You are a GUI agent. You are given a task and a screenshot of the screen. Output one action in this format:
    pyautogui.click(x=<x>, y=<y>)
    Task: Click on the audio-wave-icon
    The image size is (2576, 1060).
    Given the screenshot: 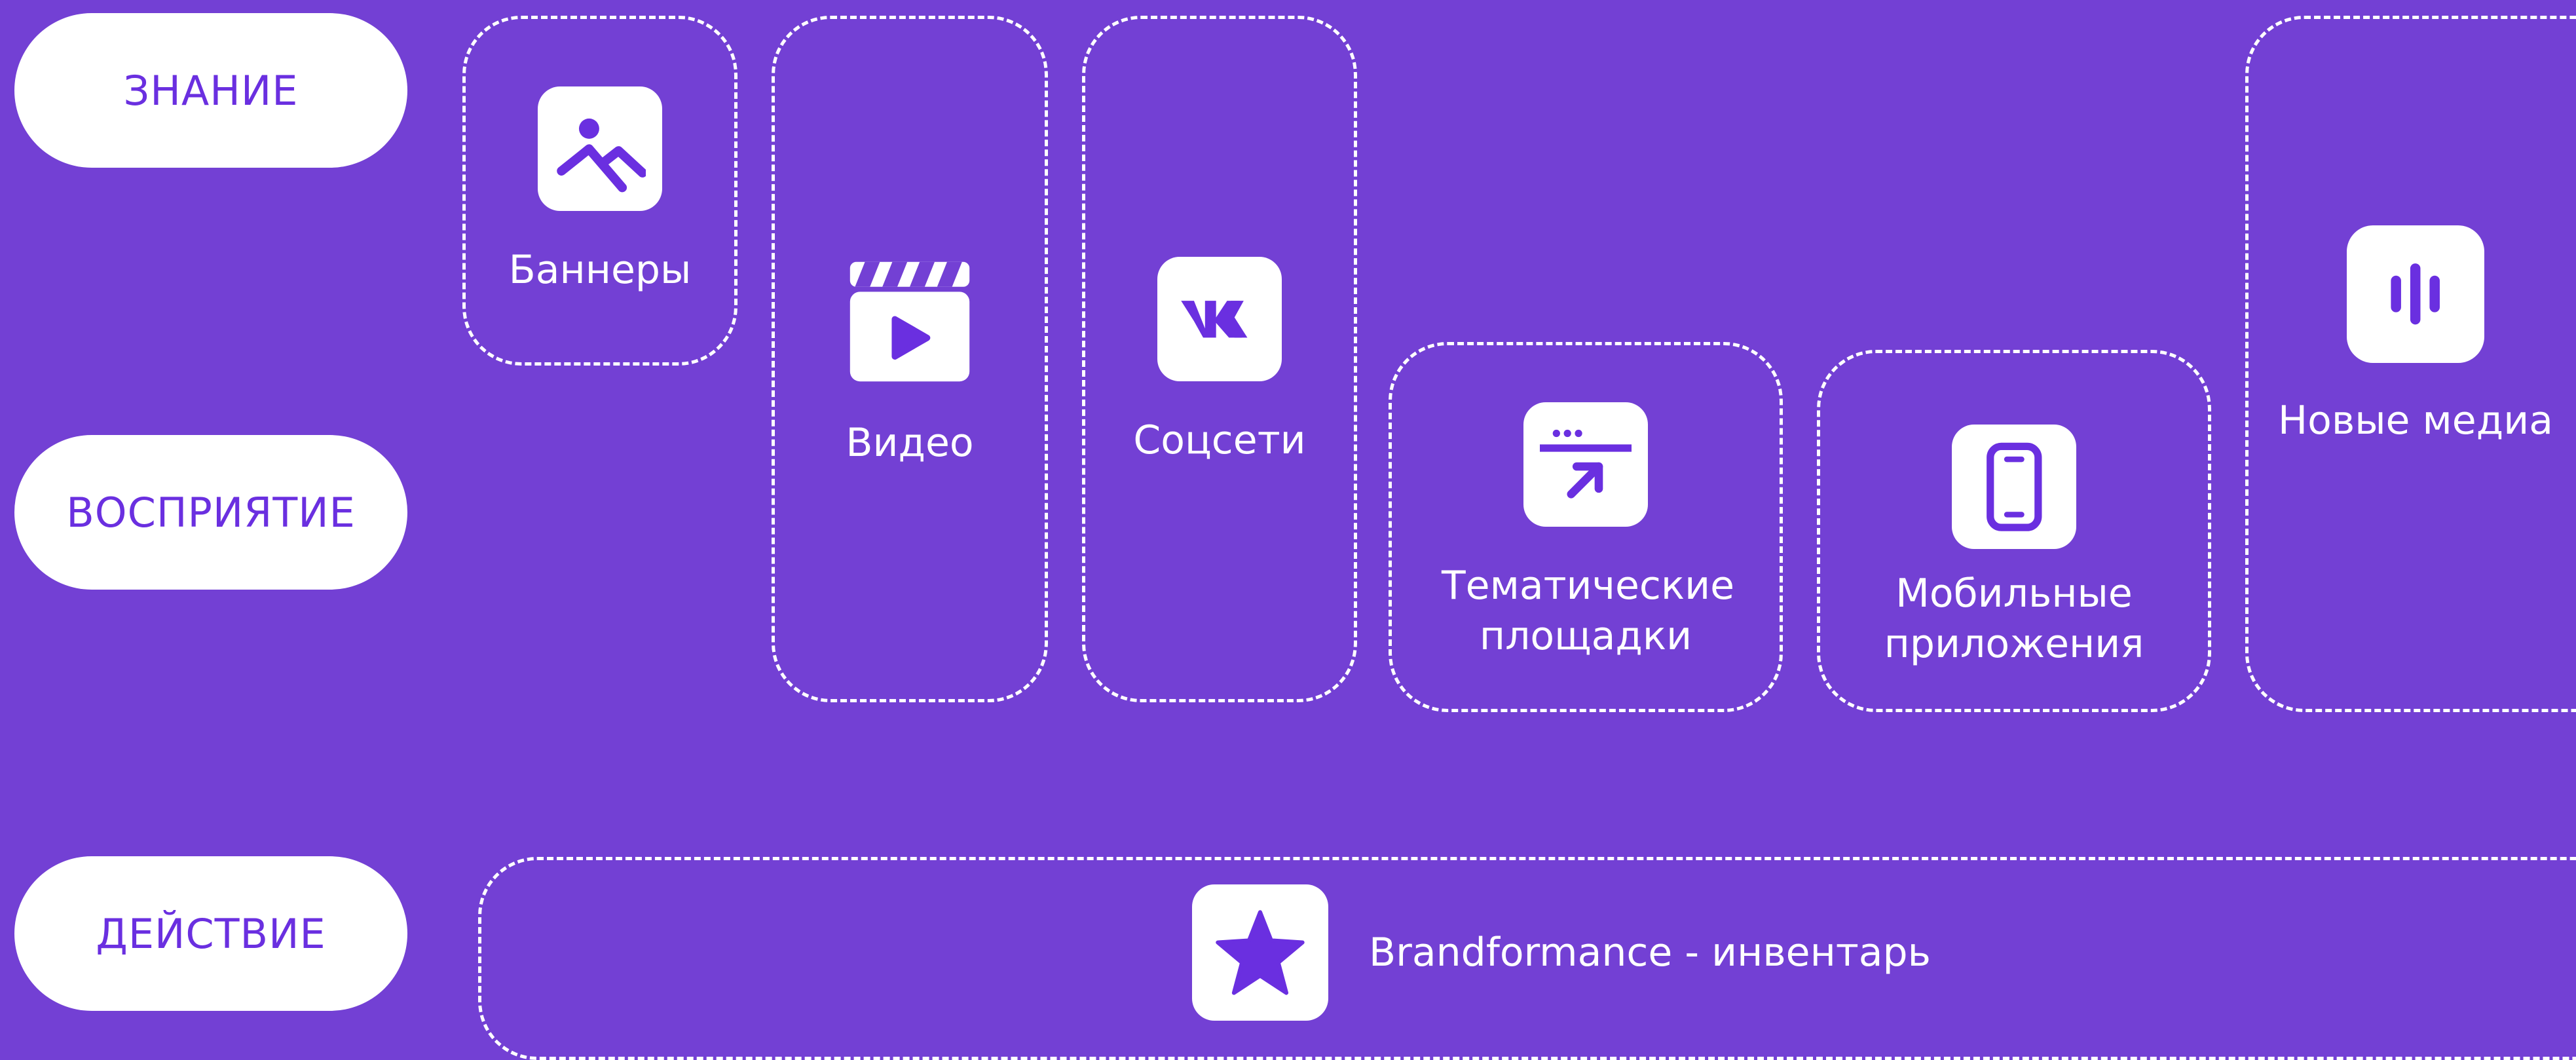 What is the action you would take?
    pyautogui.click(x=2415, y=294)
    